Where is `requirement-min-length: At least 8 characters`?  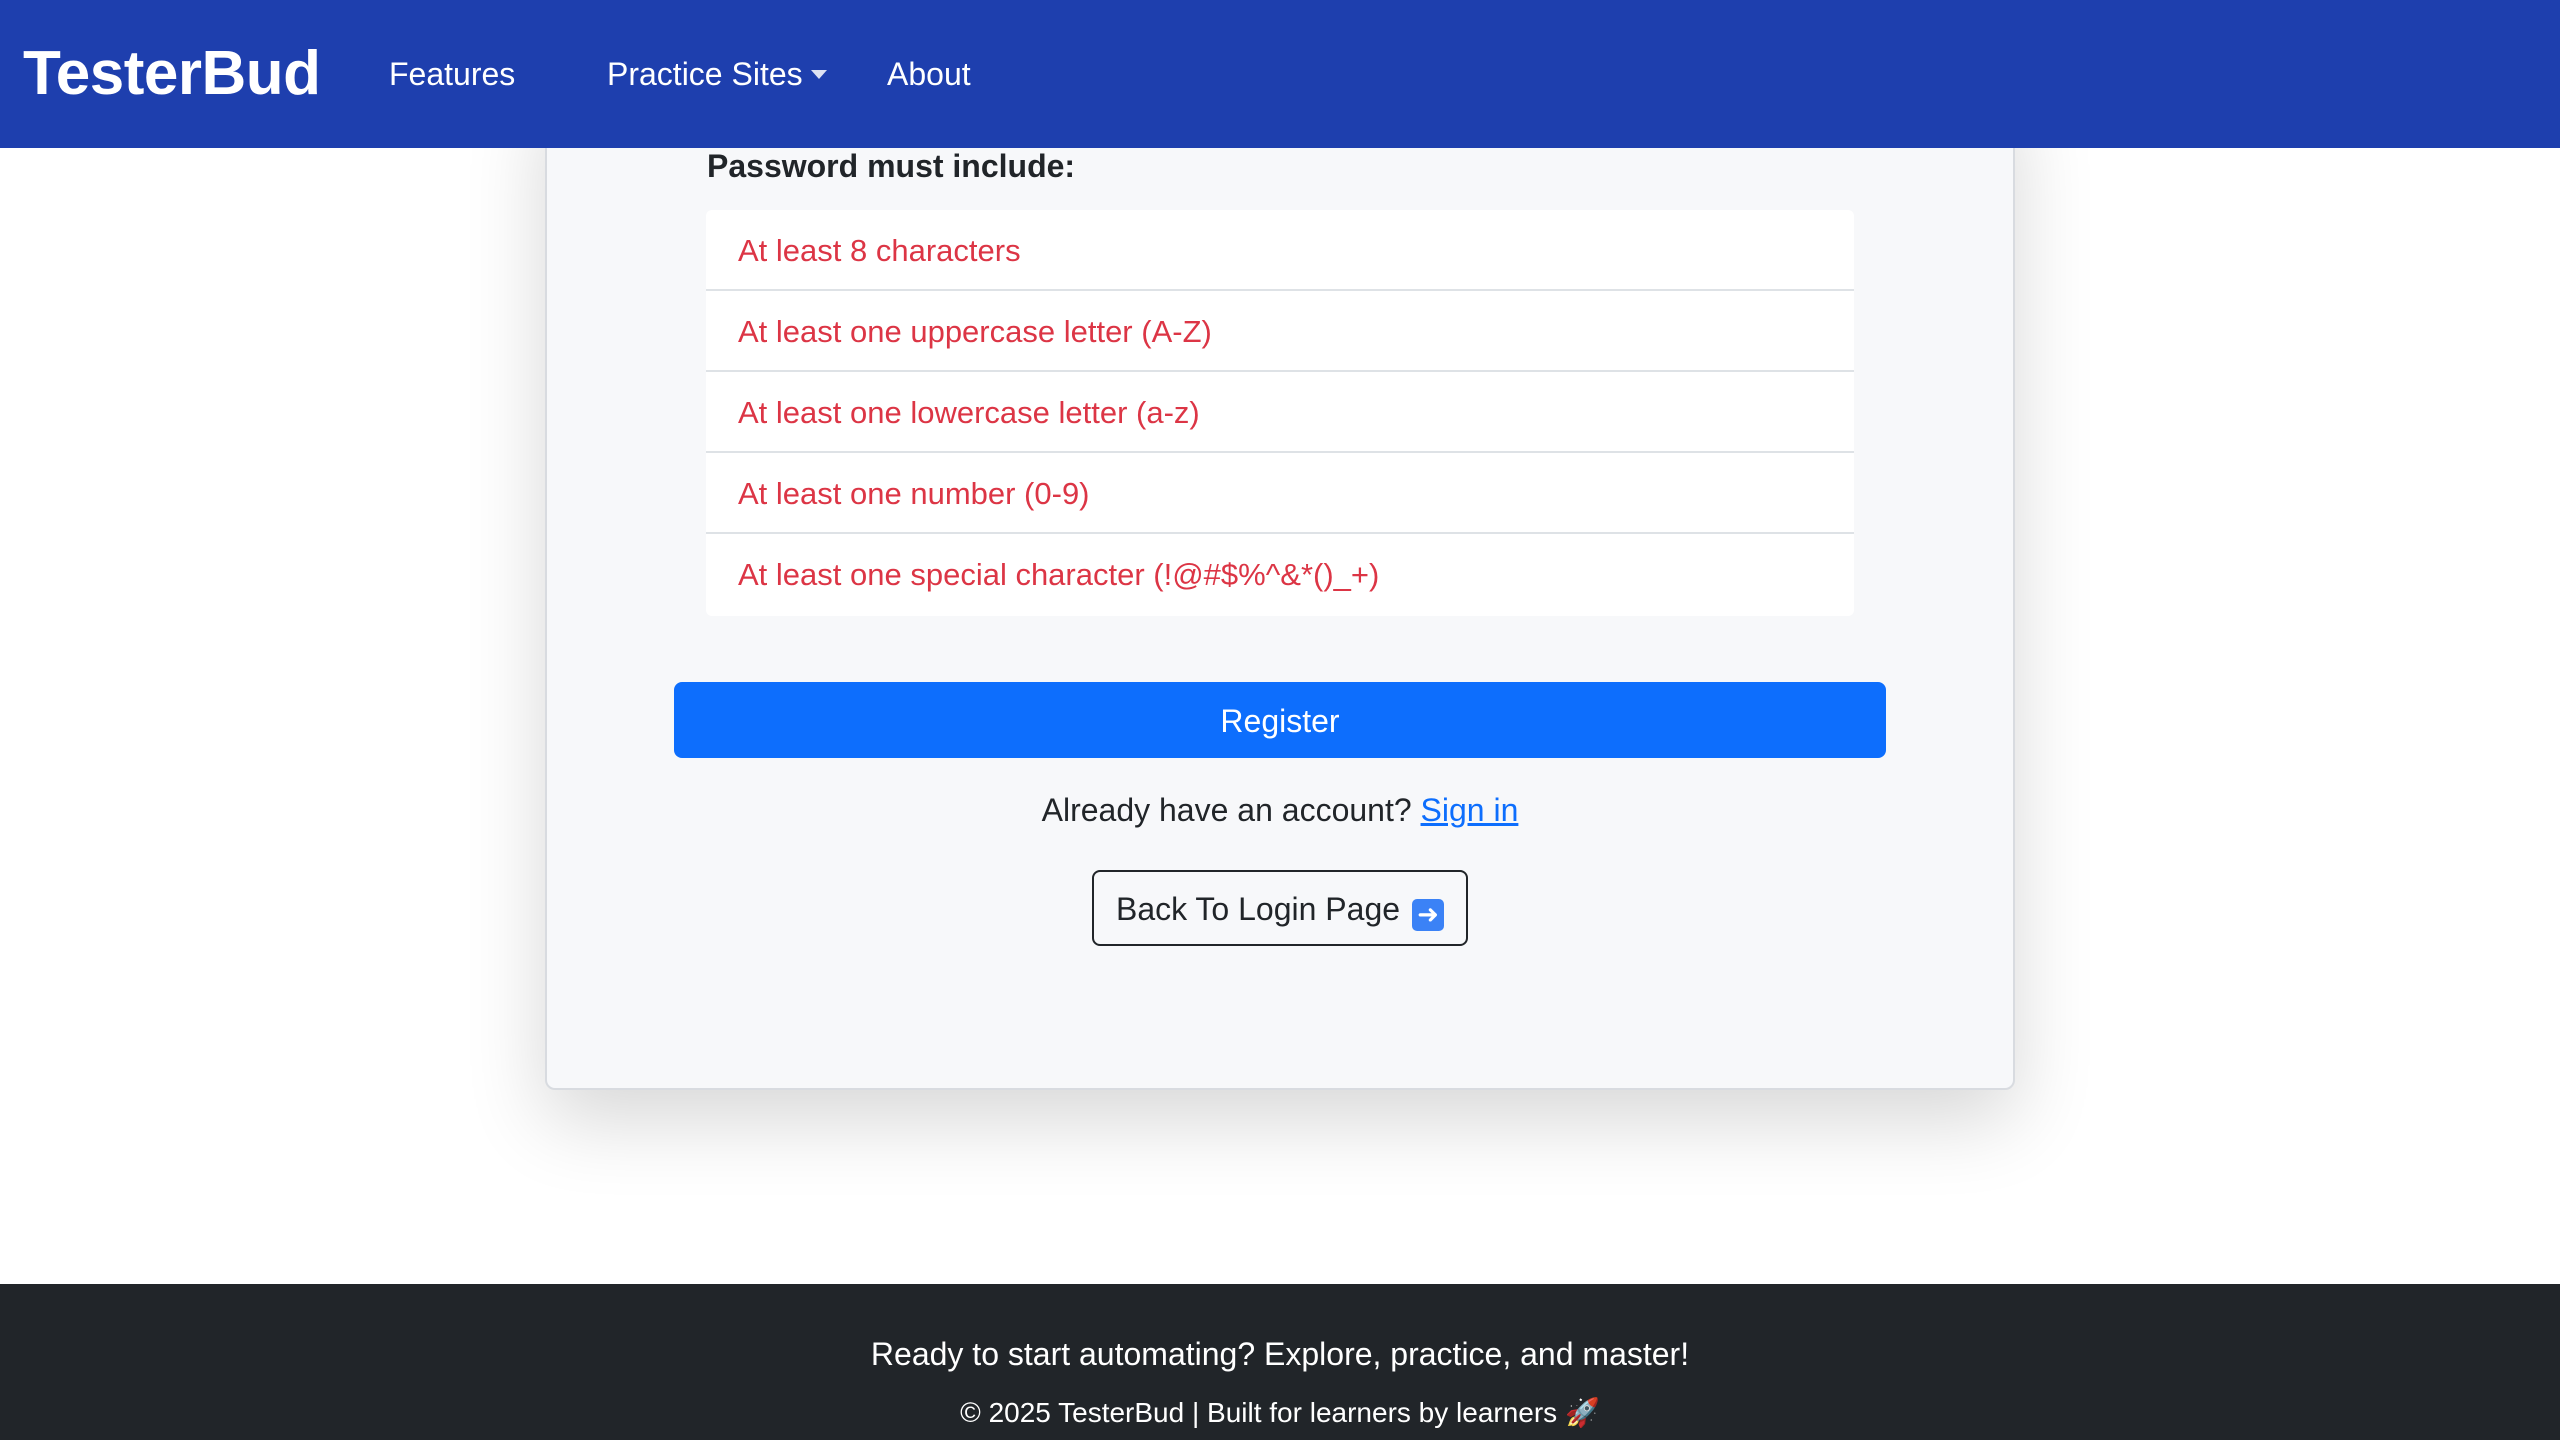
requirement-min-length: At least 8 characters is located at coordinates (1280, 250).